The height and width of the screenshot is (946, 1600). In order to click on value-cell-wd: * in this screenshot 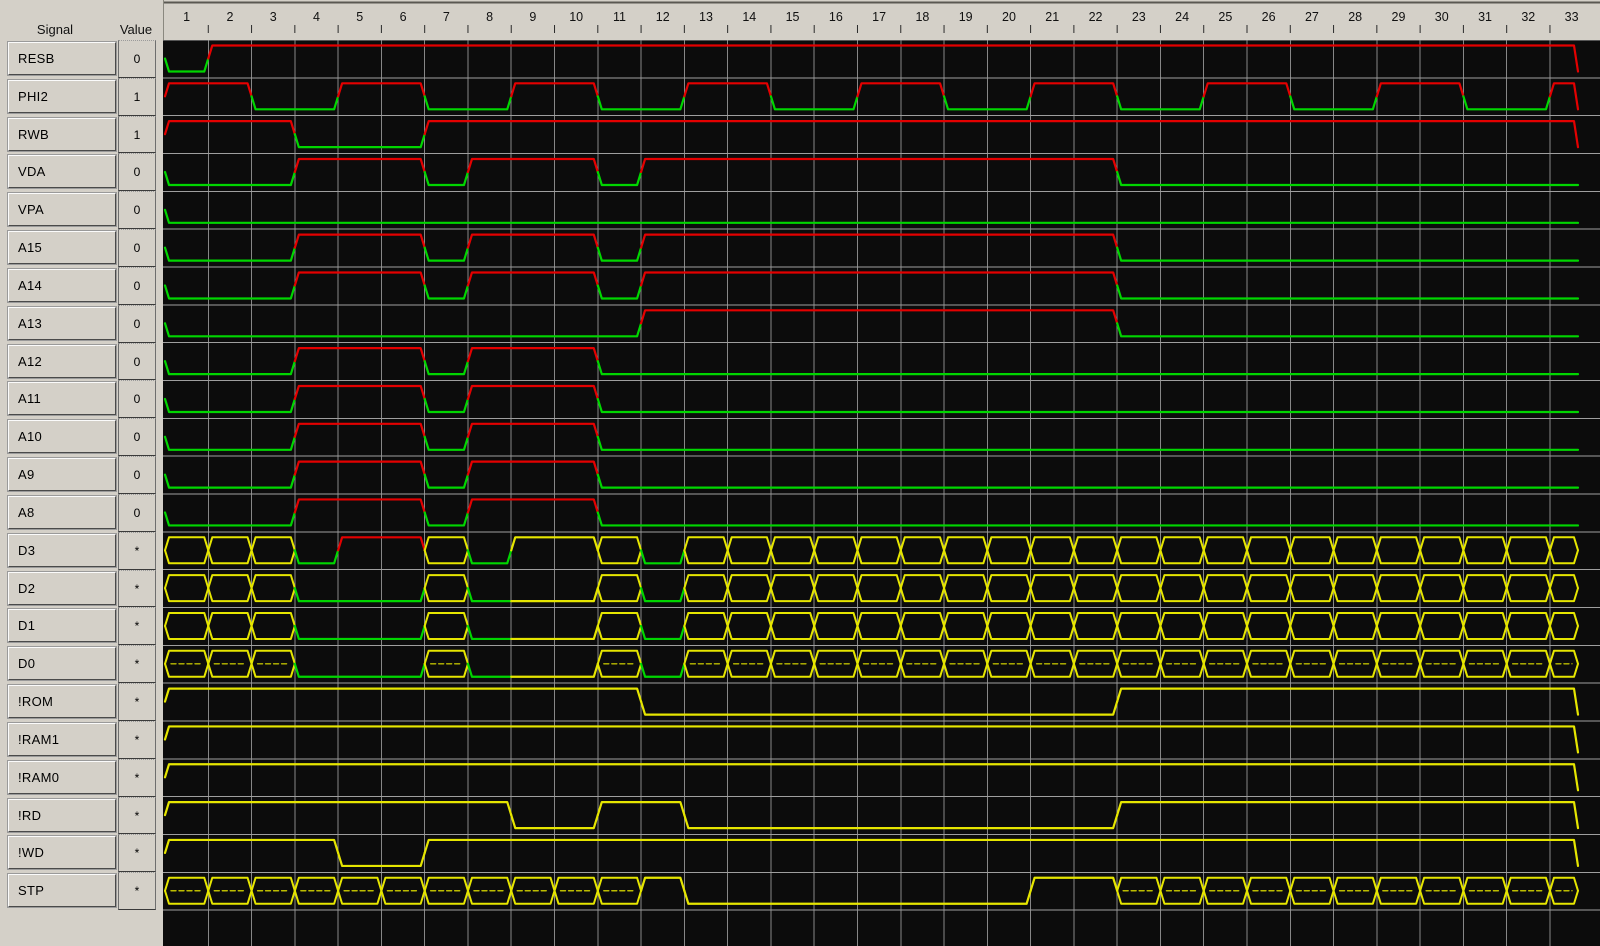, I will do `click(137, 853)`.